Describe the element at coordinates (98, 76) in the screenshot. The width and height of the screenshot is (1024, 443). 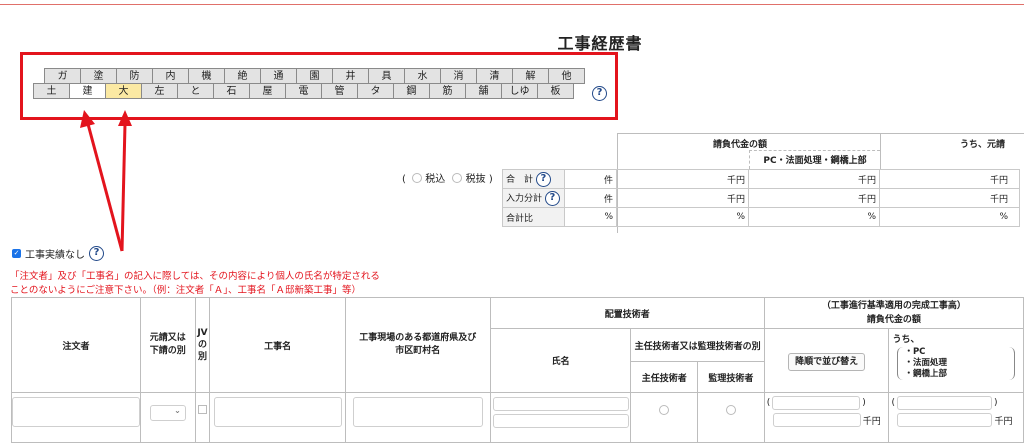
I see `tab-row1-1: 塗` at that location.